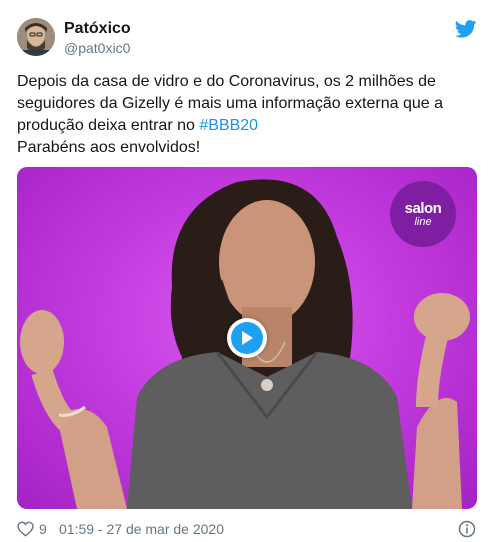 This screenshot has width=489, height=542. I want to click on play-circle, so click(247, 338).